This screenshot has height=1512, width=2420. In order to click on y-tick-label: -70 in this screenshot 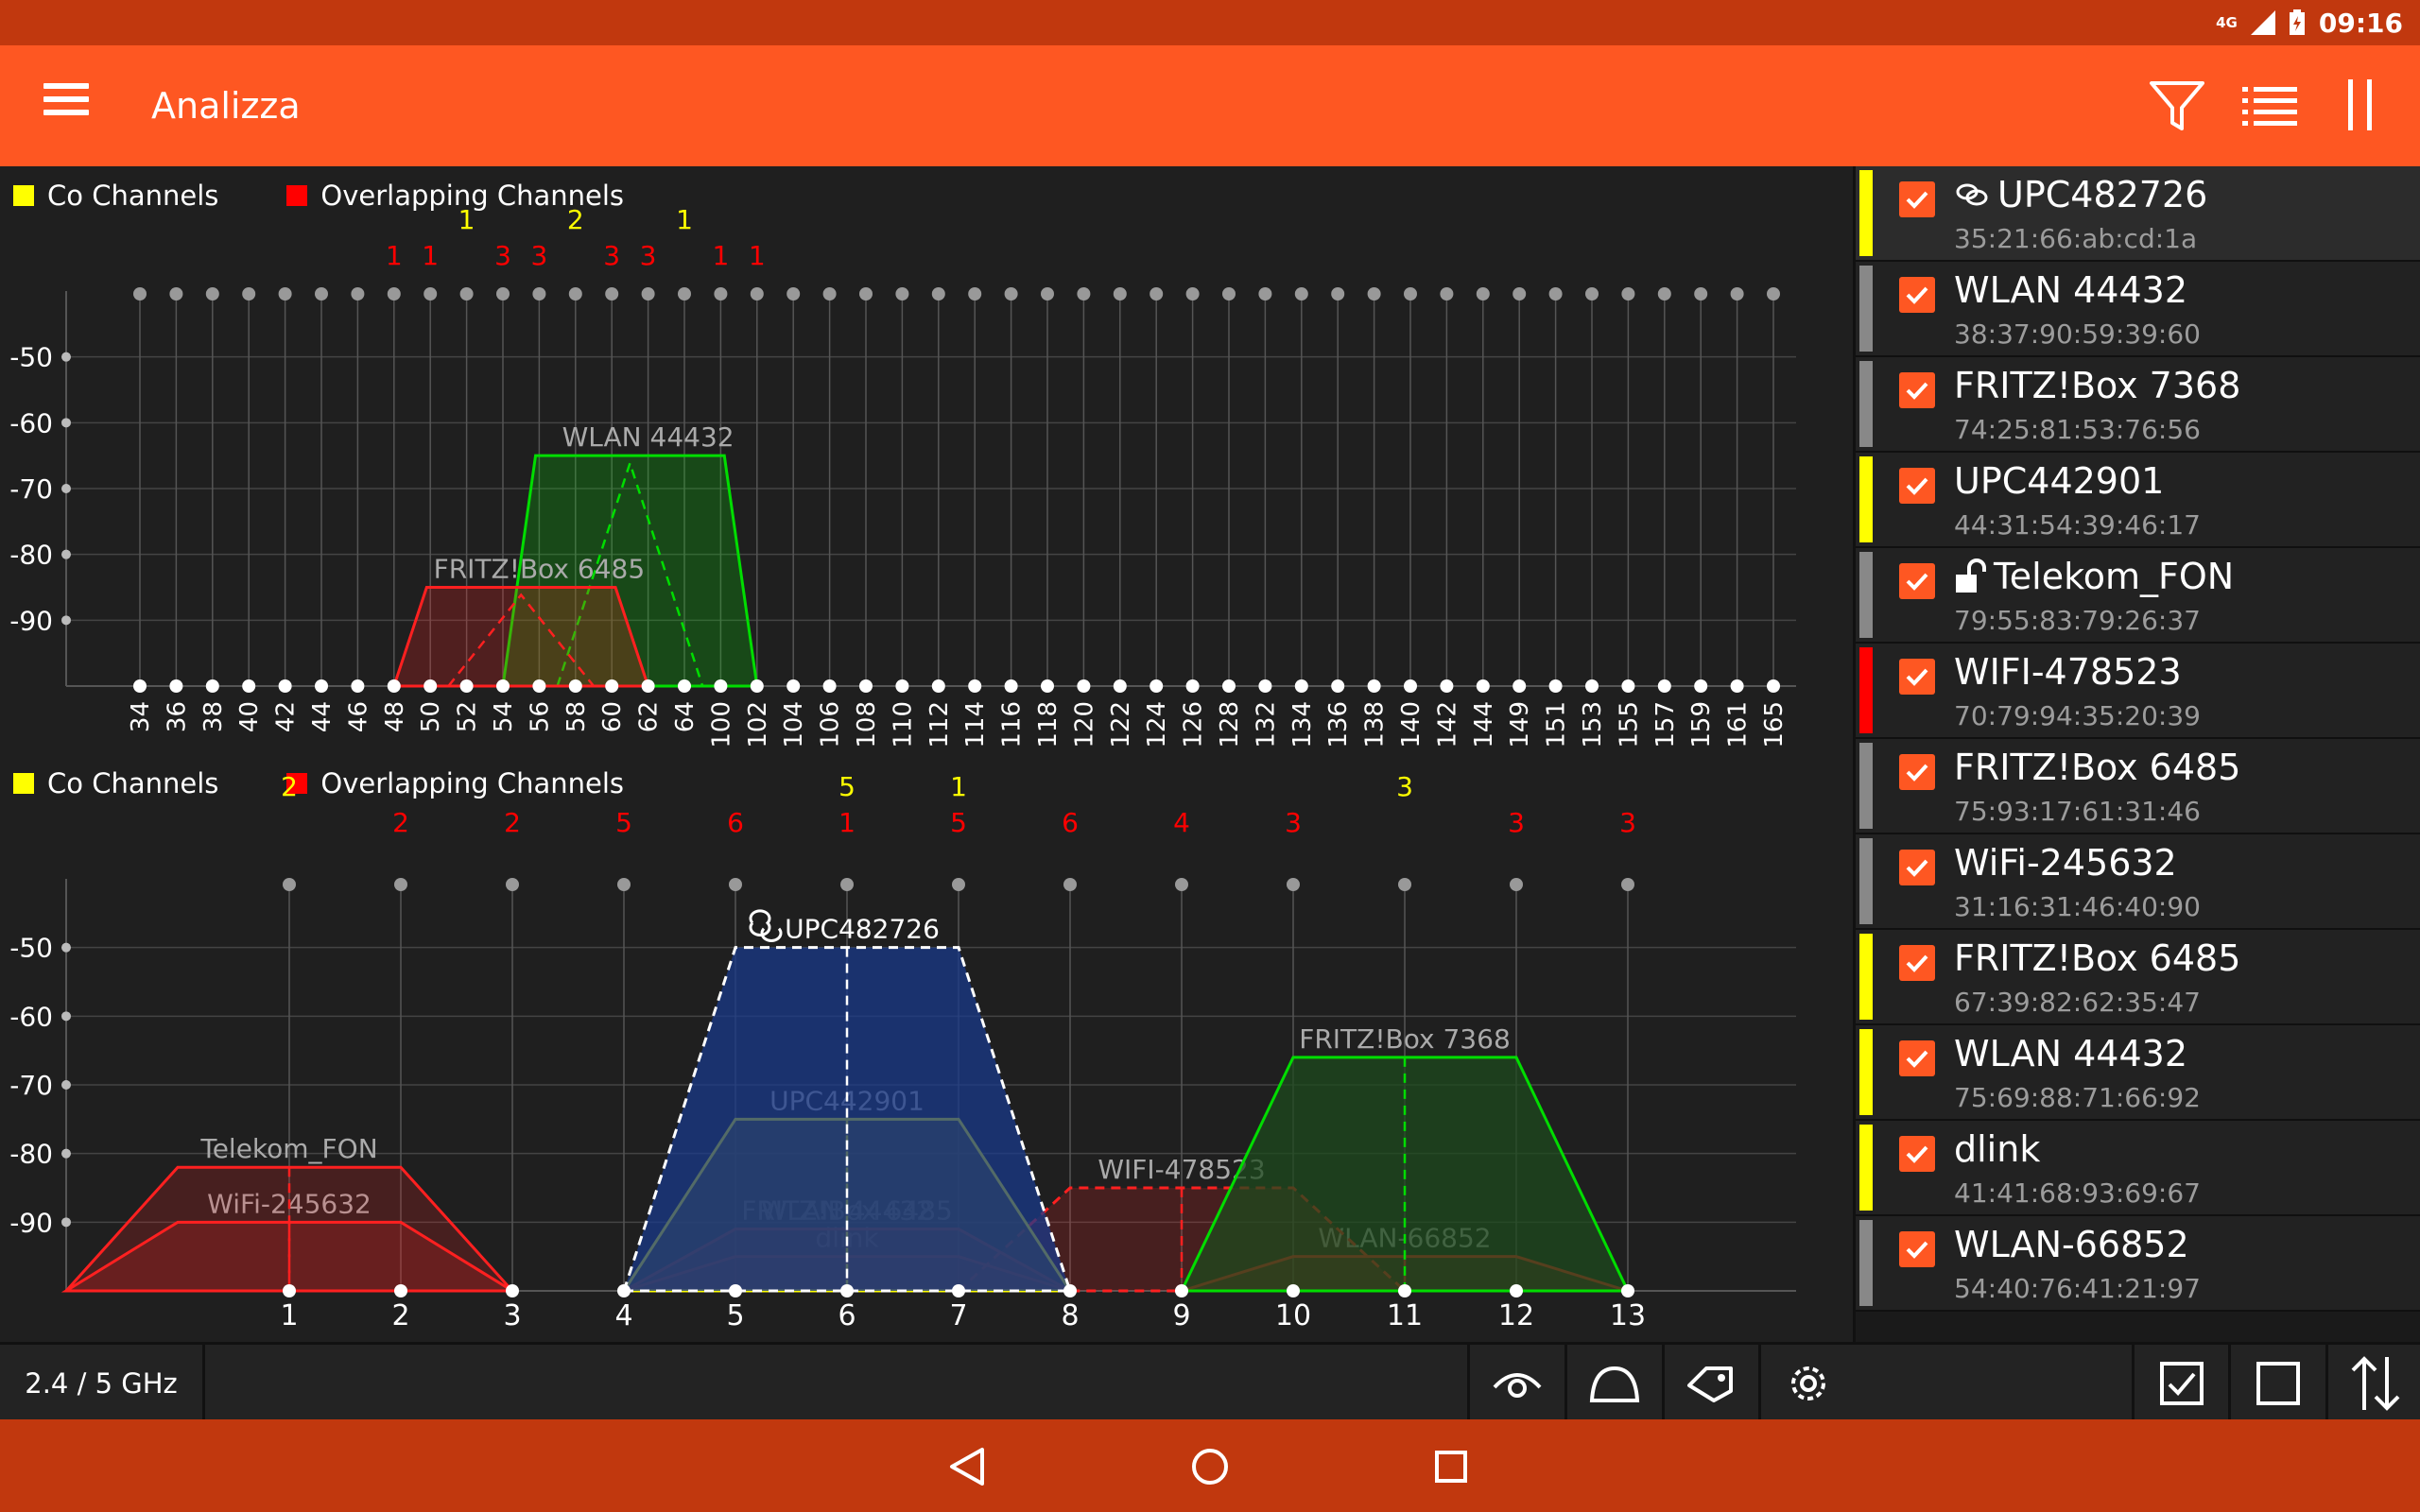, I will do `click(31, 1085)`.